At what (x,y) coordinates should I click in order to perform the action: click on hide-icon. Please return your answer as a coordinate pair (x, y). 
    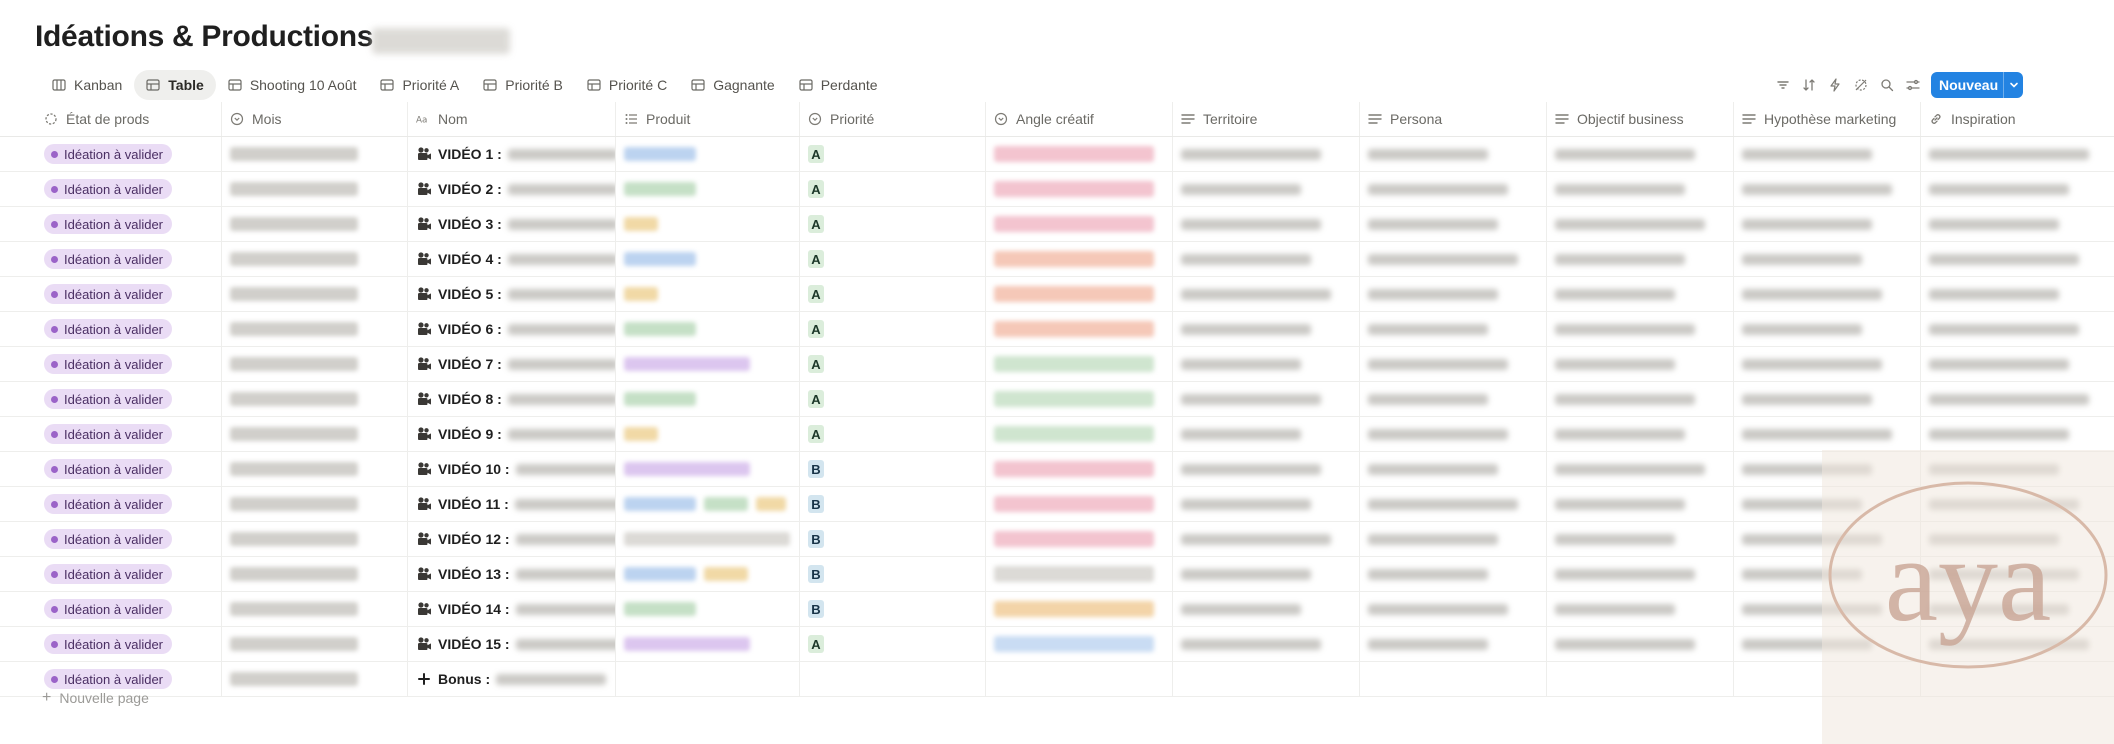
    Looking at the image, I should click on (1861, 85).